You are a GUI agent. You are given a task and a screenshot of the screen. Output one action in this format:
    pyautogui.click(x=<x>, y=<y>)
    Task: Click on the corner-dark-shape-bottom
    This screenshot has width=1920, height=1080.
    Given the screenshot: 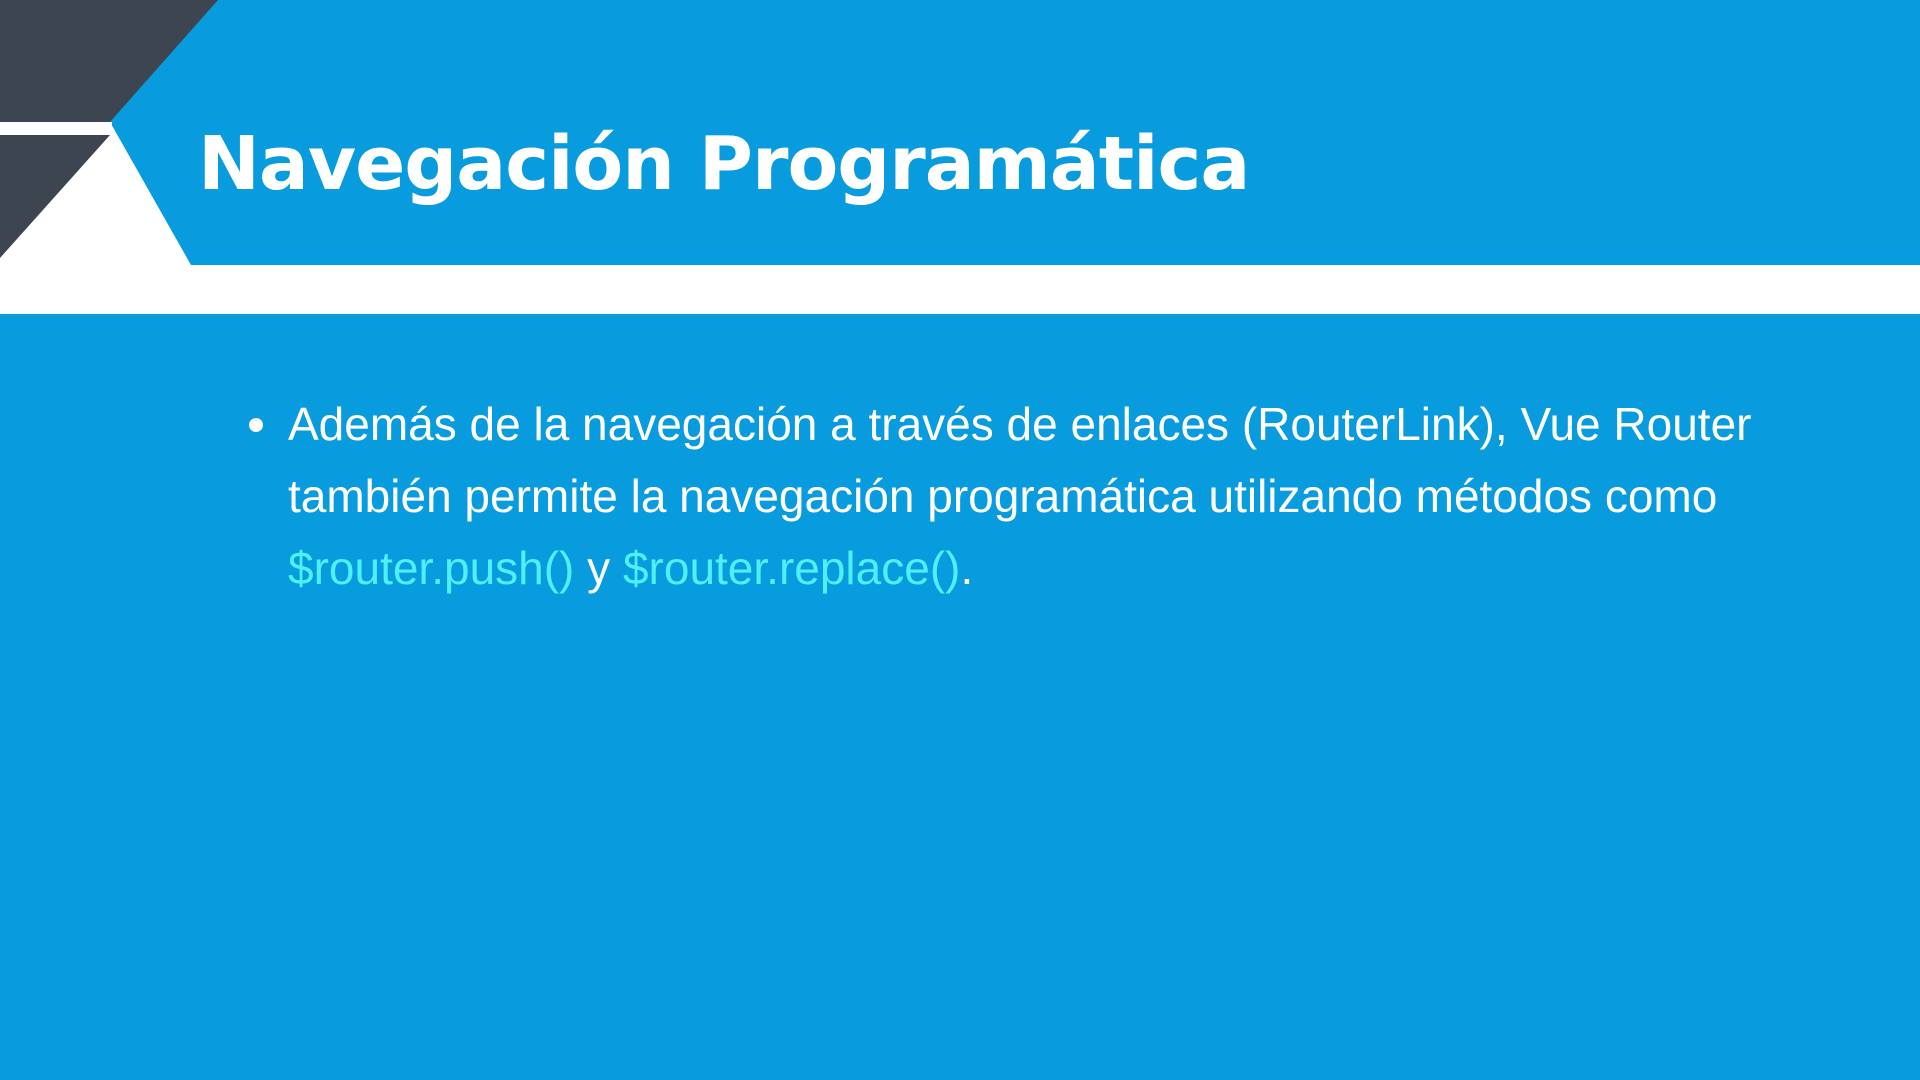 What is the action you would take?
    pyautogui.click(x=55, y=196)
    